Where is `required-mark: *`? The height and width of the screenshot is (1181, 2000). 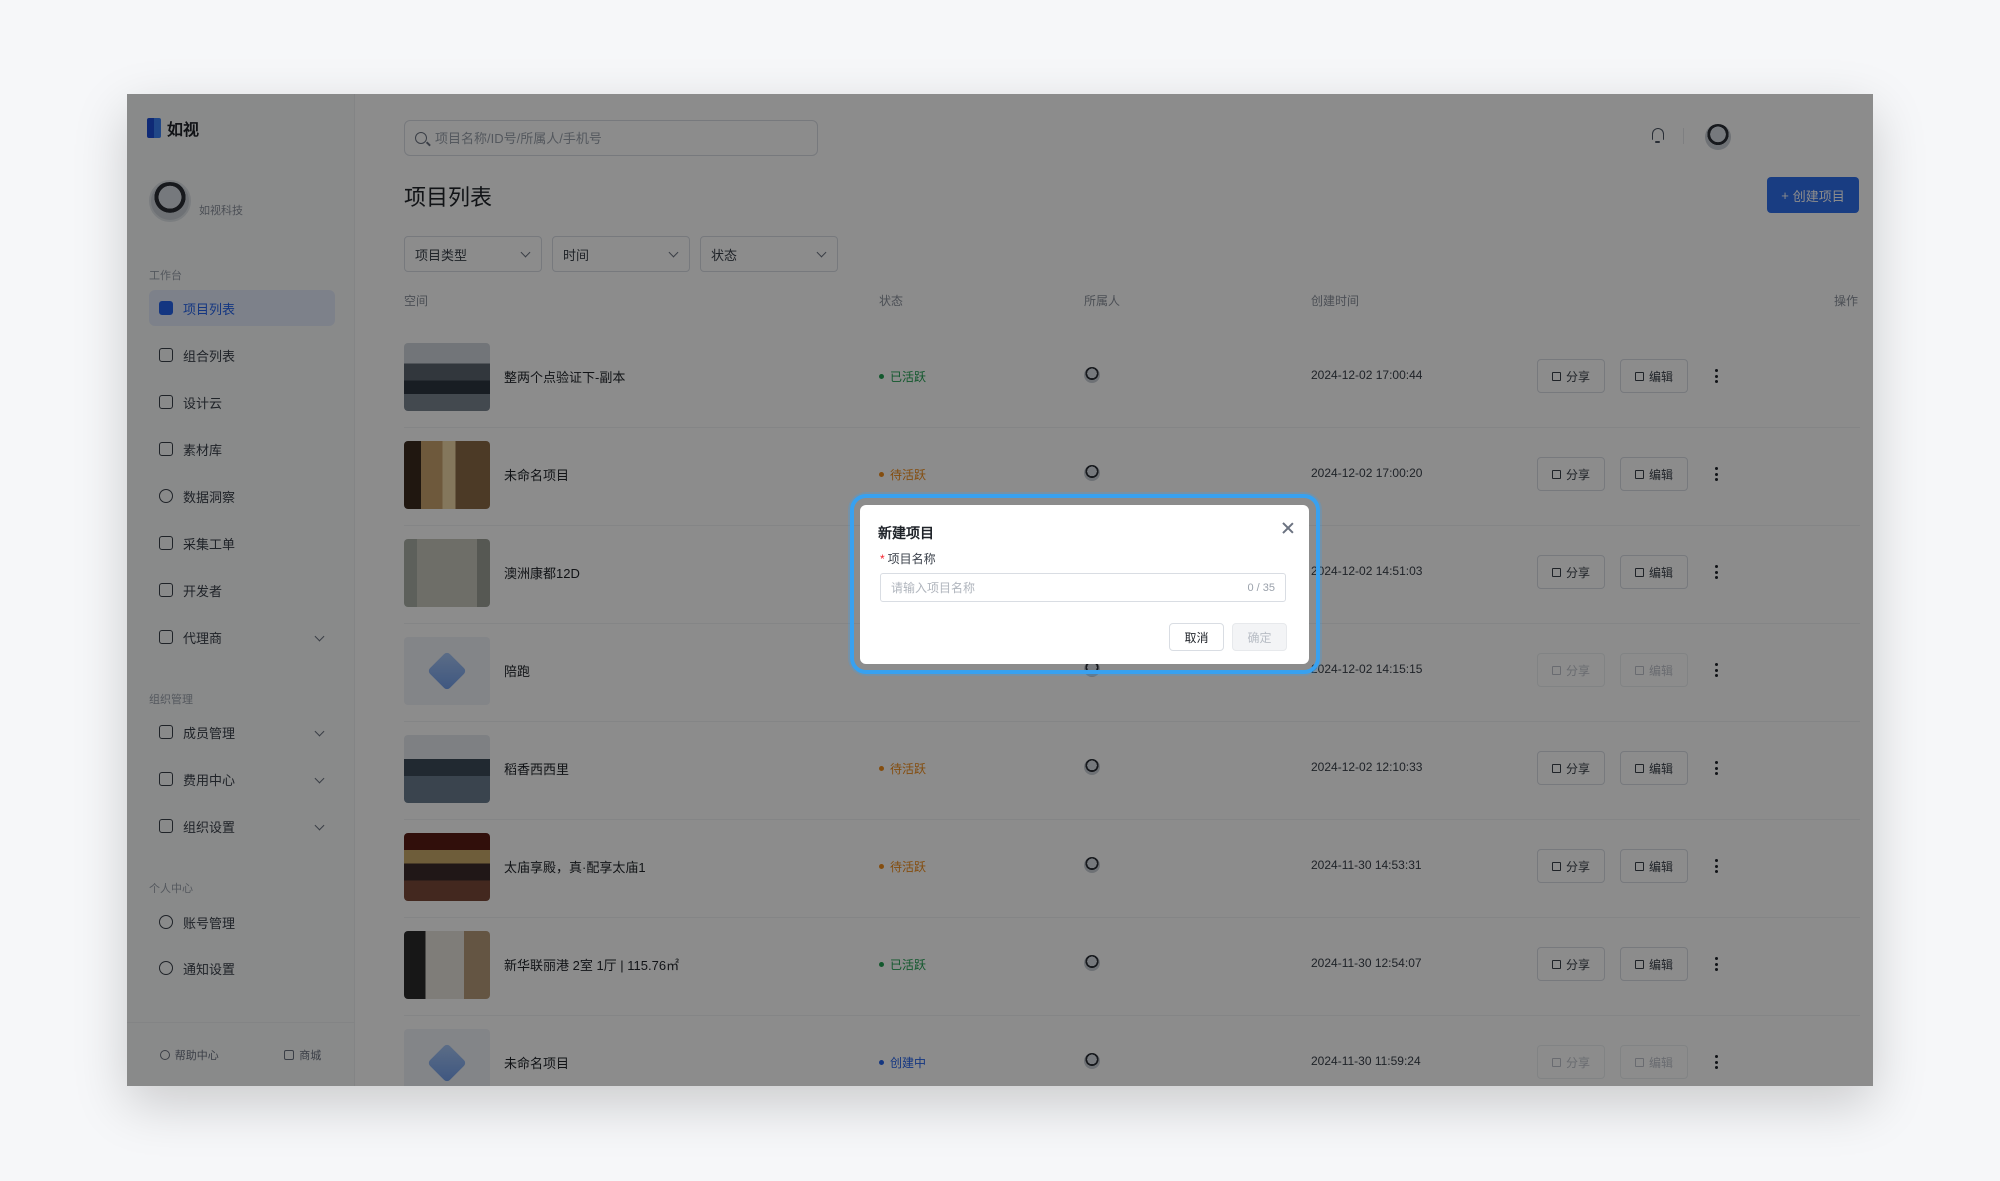
required-mark: * is located at coordinates (882, 559).